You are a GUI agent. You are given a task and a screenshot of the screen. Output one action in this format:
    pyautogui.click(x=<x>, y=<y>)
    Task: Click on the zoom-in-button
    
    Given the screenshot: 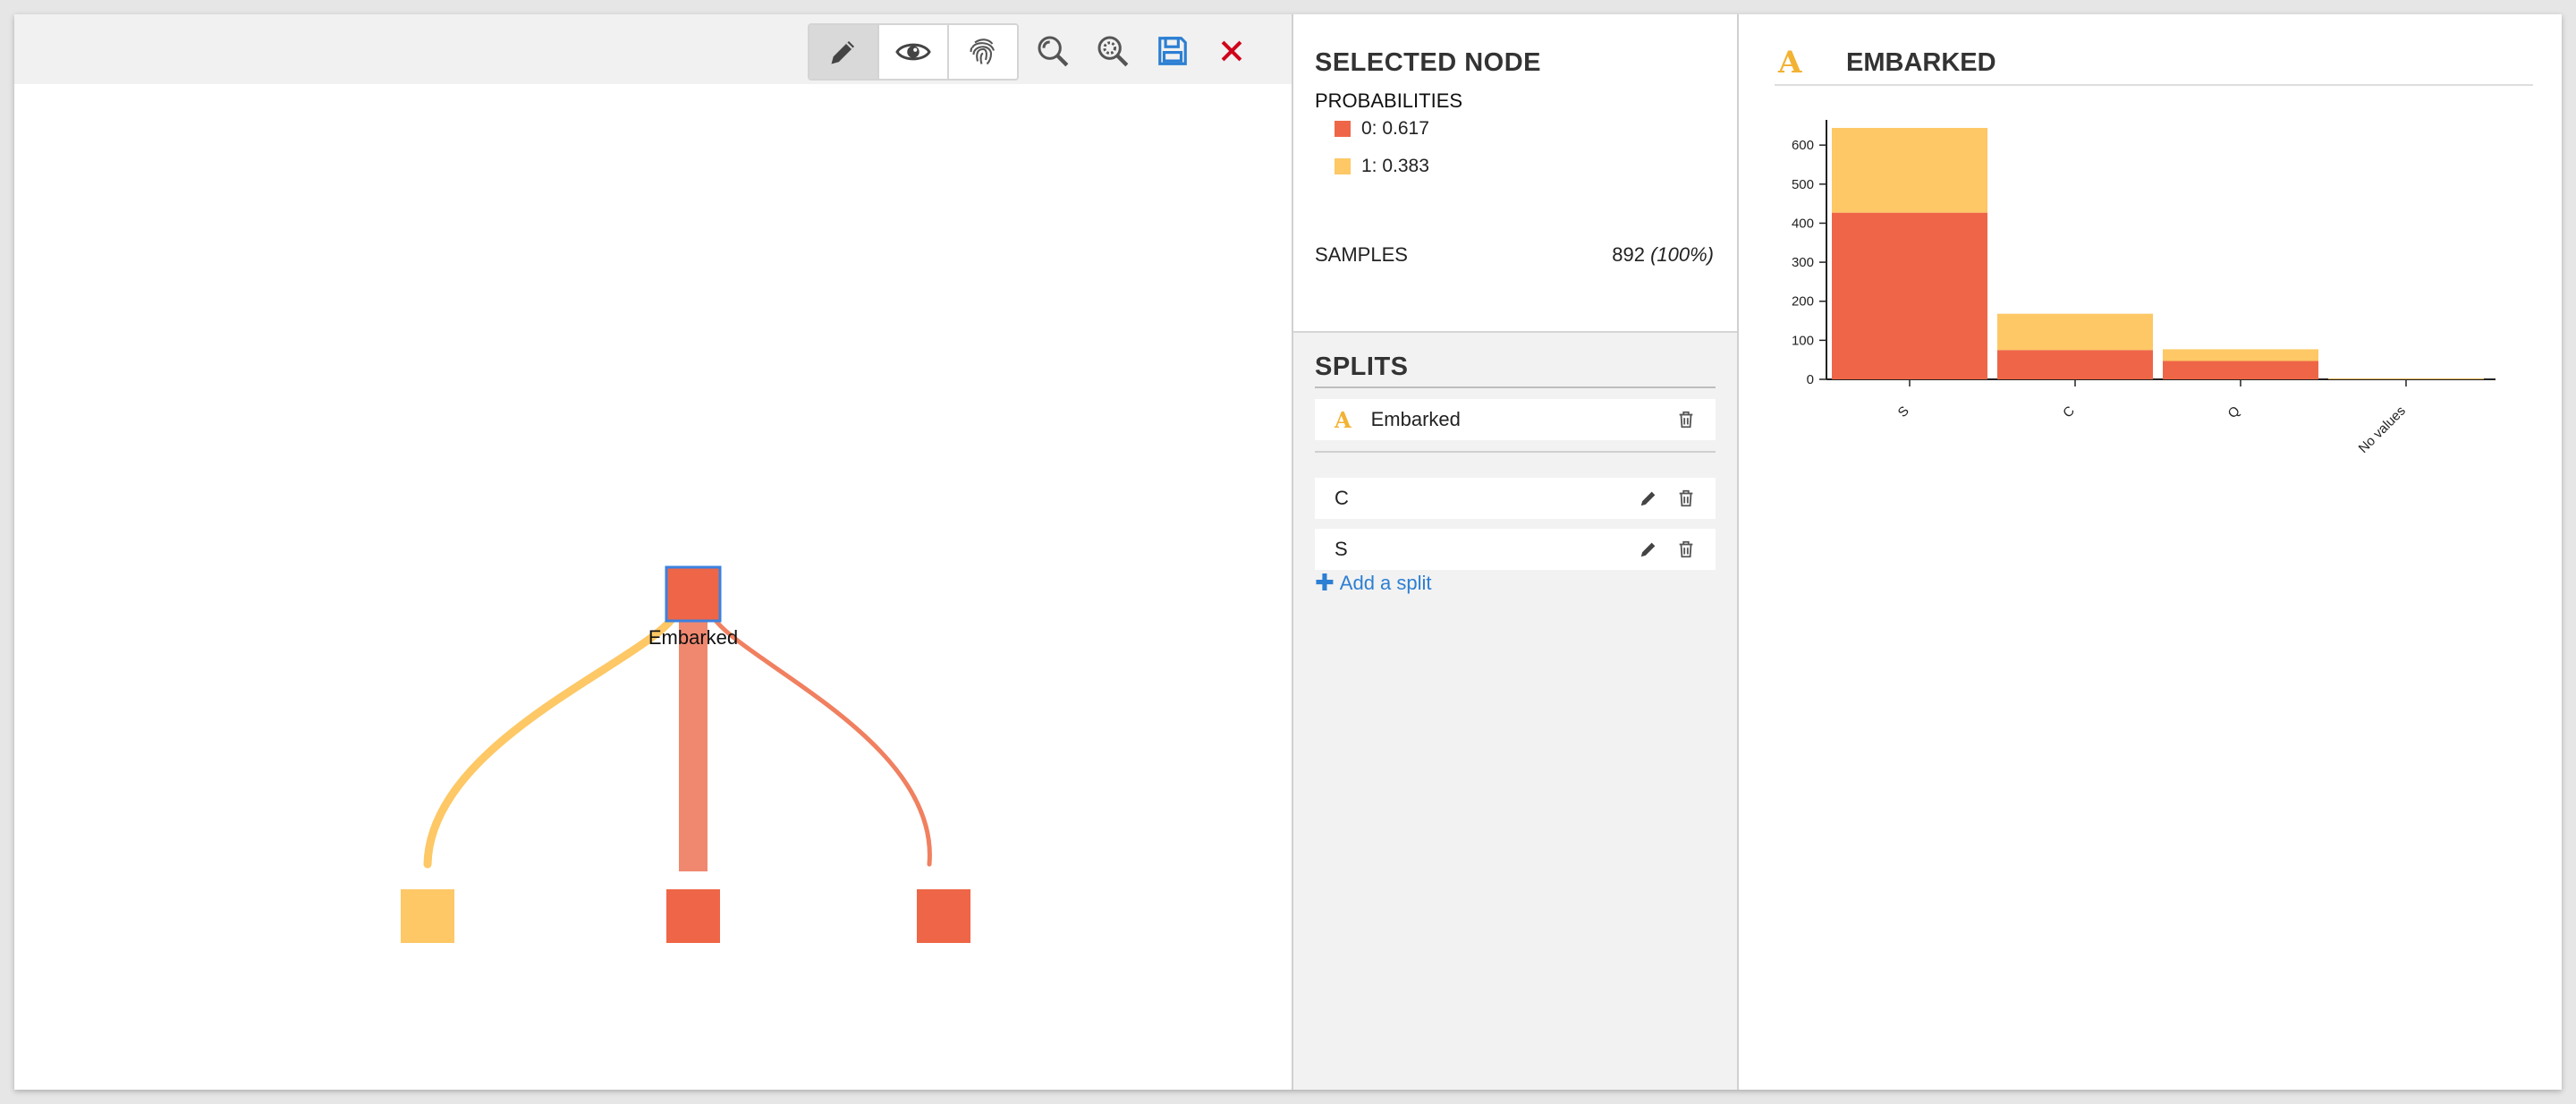 What is the action you would take?
    pyautogui.click(x=1052, y=51)
    